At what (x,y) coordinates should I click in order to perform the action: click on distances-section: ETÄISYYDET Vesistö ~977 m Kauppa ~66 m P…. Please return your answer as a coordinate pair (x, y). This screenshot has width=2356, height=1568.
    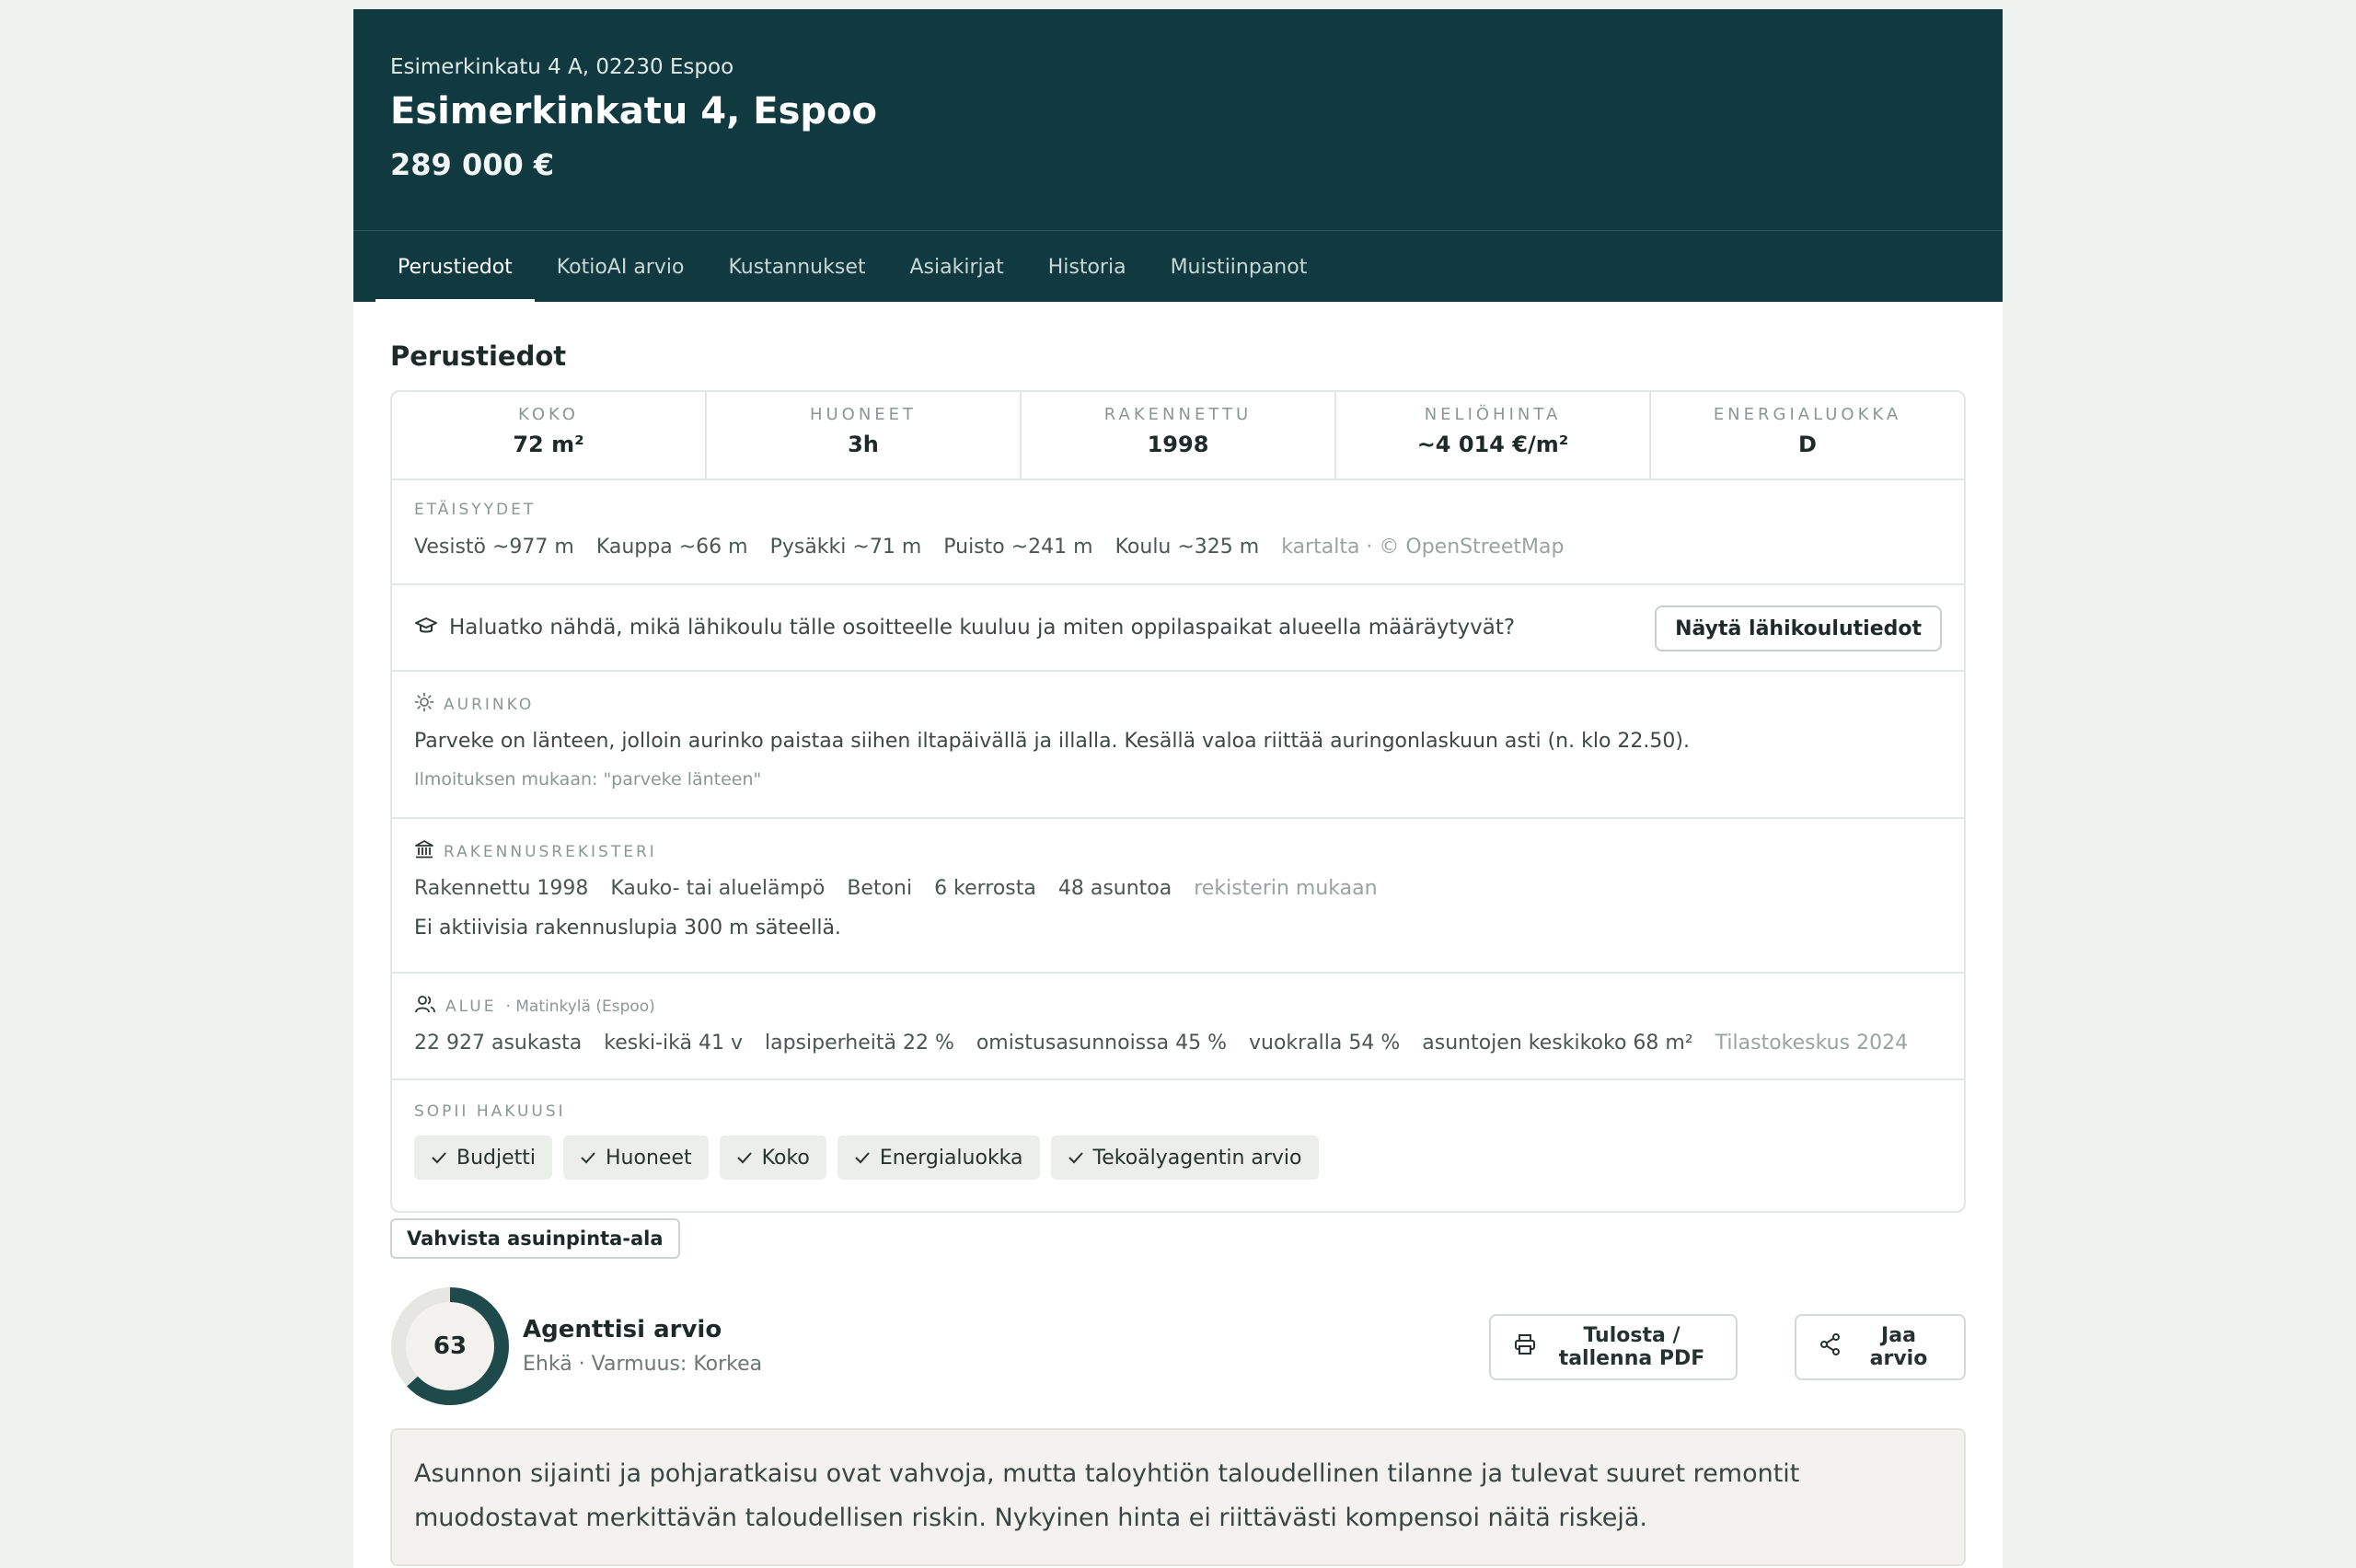
    Looking at the image, I should click on (1178, 532).